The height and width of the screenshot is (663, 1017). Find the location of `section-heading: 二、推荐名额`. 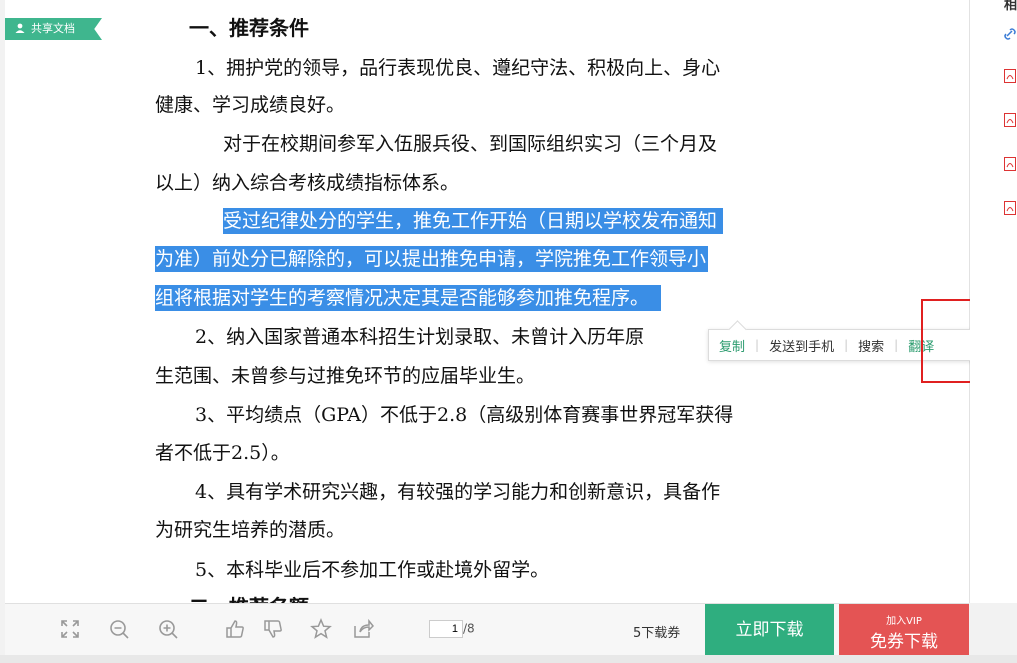

section-heading: 二、推荐名额 is located at coordinates (249, 598).